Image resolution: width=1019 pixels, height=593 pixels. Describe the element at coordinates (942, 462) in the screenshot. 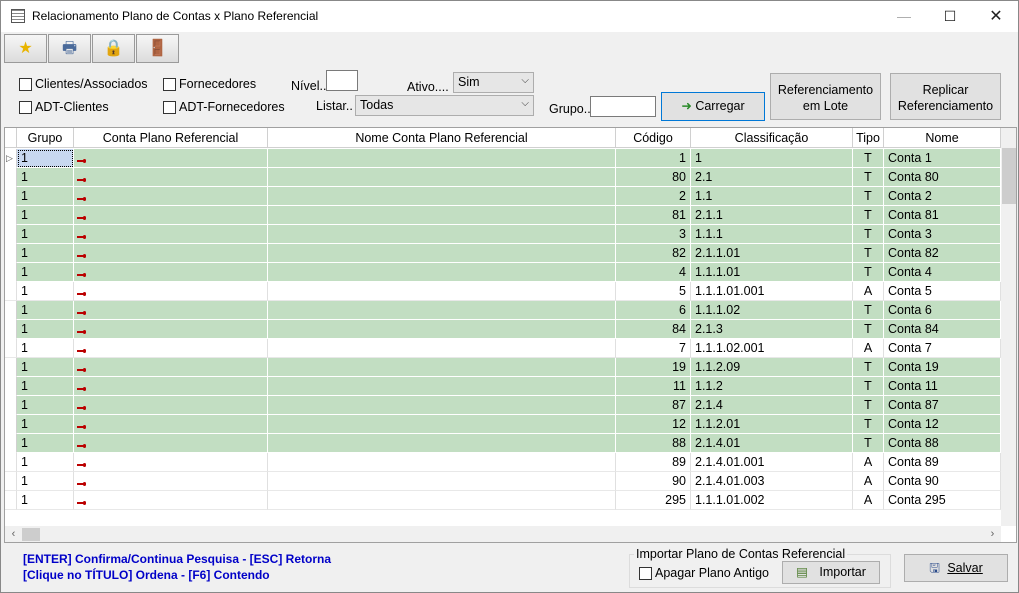

I see `cell-nome: Conta 89` at that location.